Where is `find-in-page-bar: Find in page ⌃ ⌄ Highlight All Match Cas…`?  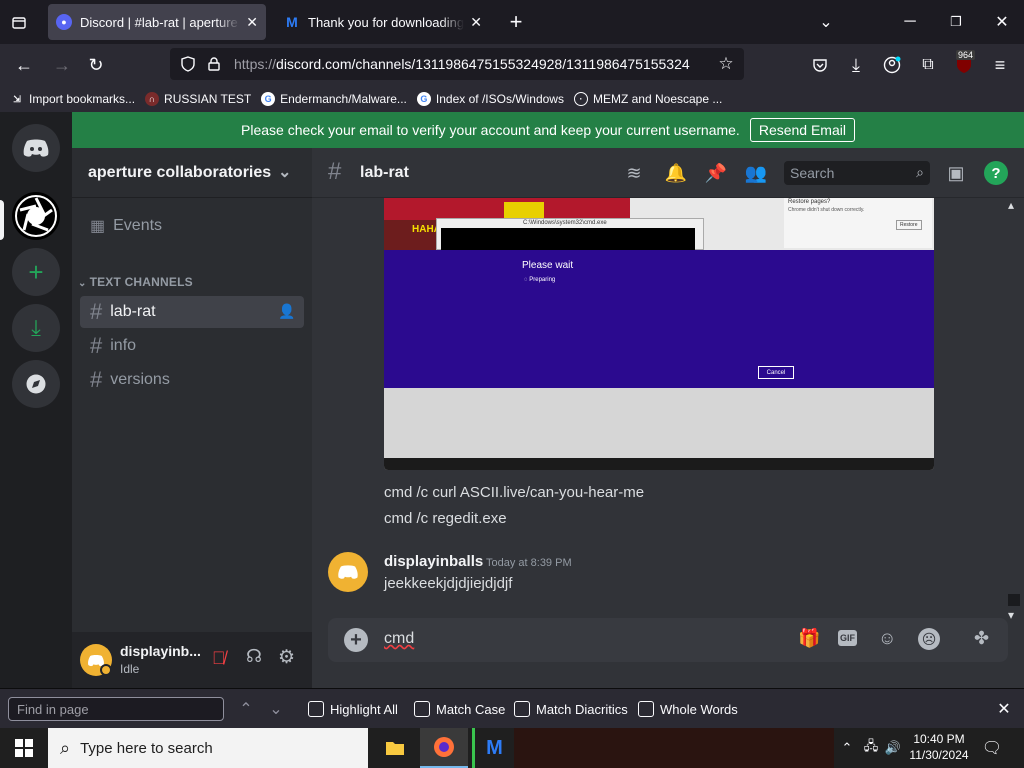 find-in-page-bar: Find in page ⌃ ⌄ Highlight All Match Cas… is located at coordinates (512, 708).